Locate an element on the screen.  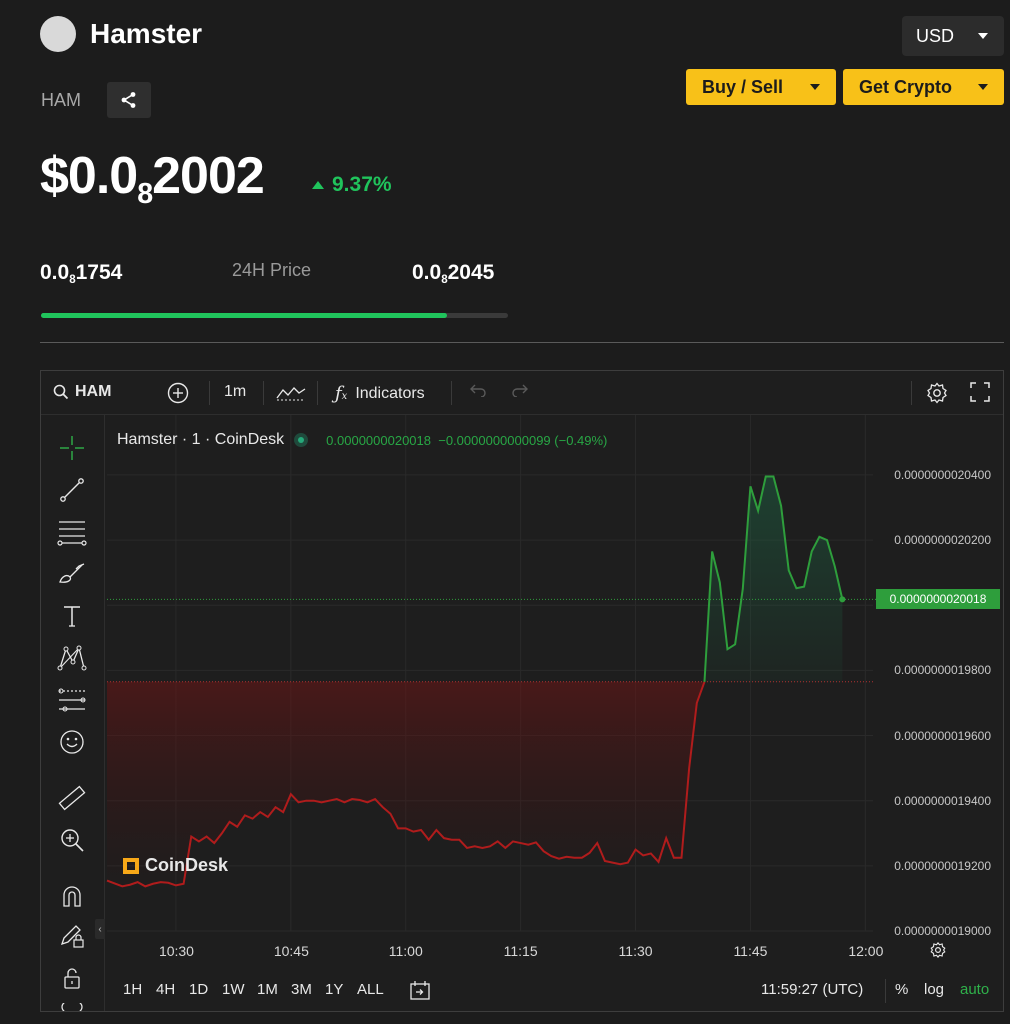
share-button is located at coordinates (129, 100).